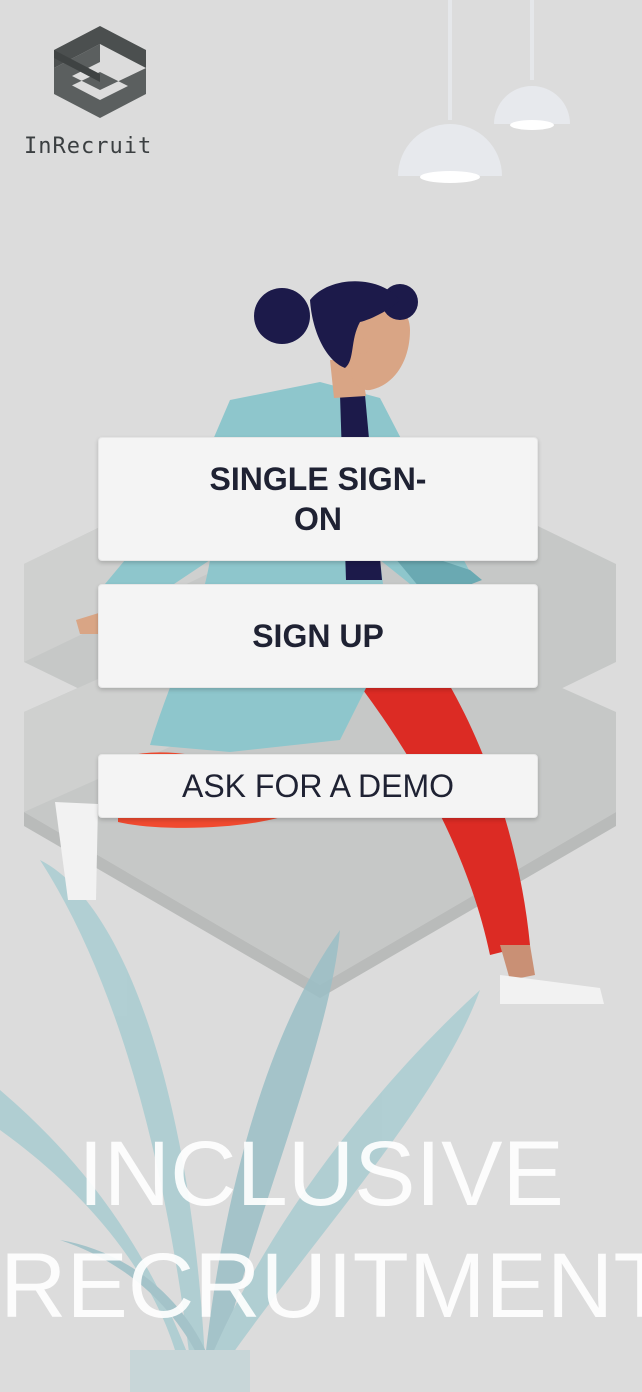 This screenshot has height=1392, width=642. What do you see at coordinates (484, 91) in the screenshot?
I see `pendant-lamp-icon` at bounding box center [484, 91].